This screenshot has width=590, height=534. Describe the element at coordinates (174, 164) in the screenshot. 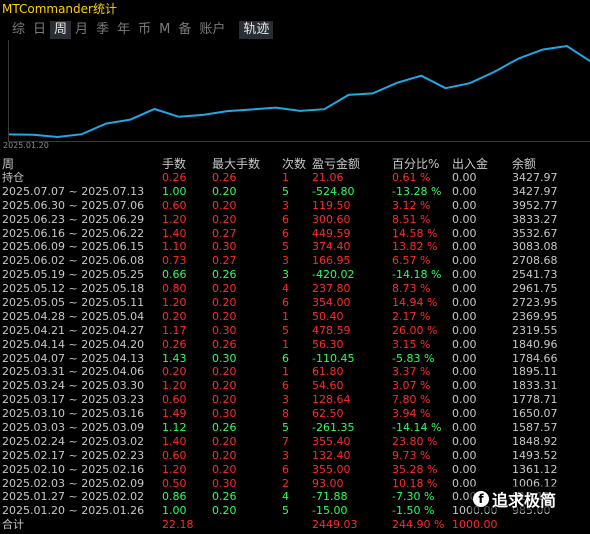

I see `header-lots: 手数` at that location.